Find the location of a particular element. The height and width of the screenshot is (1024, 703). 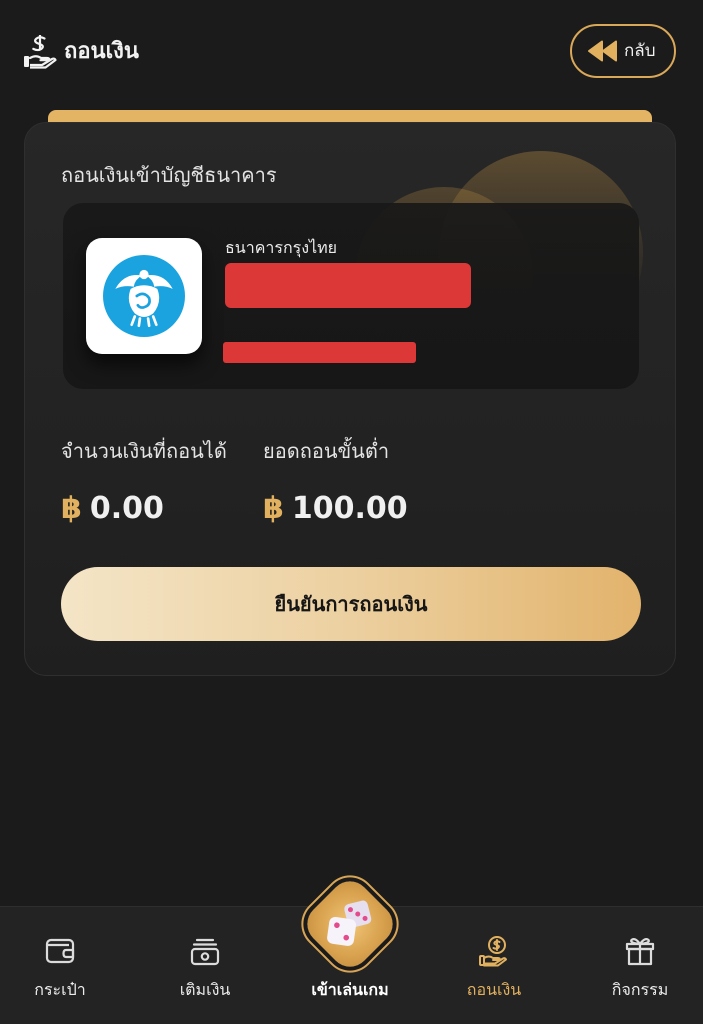

nav-label: เข้าเล่นเกม is located at coordinates (350, 989).